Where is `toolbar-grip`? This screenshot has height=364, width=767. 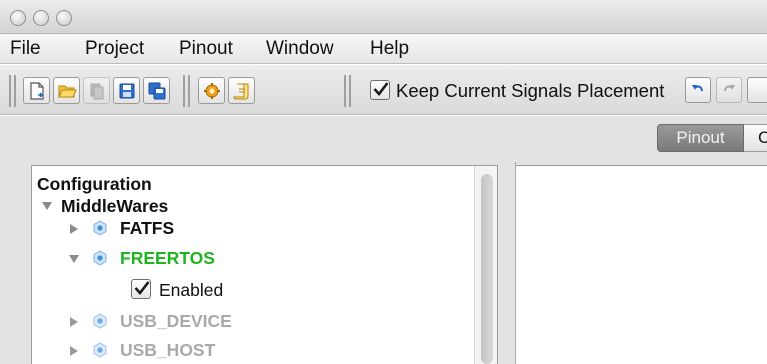 toolbar-grip is located at coordinates (12, 91).